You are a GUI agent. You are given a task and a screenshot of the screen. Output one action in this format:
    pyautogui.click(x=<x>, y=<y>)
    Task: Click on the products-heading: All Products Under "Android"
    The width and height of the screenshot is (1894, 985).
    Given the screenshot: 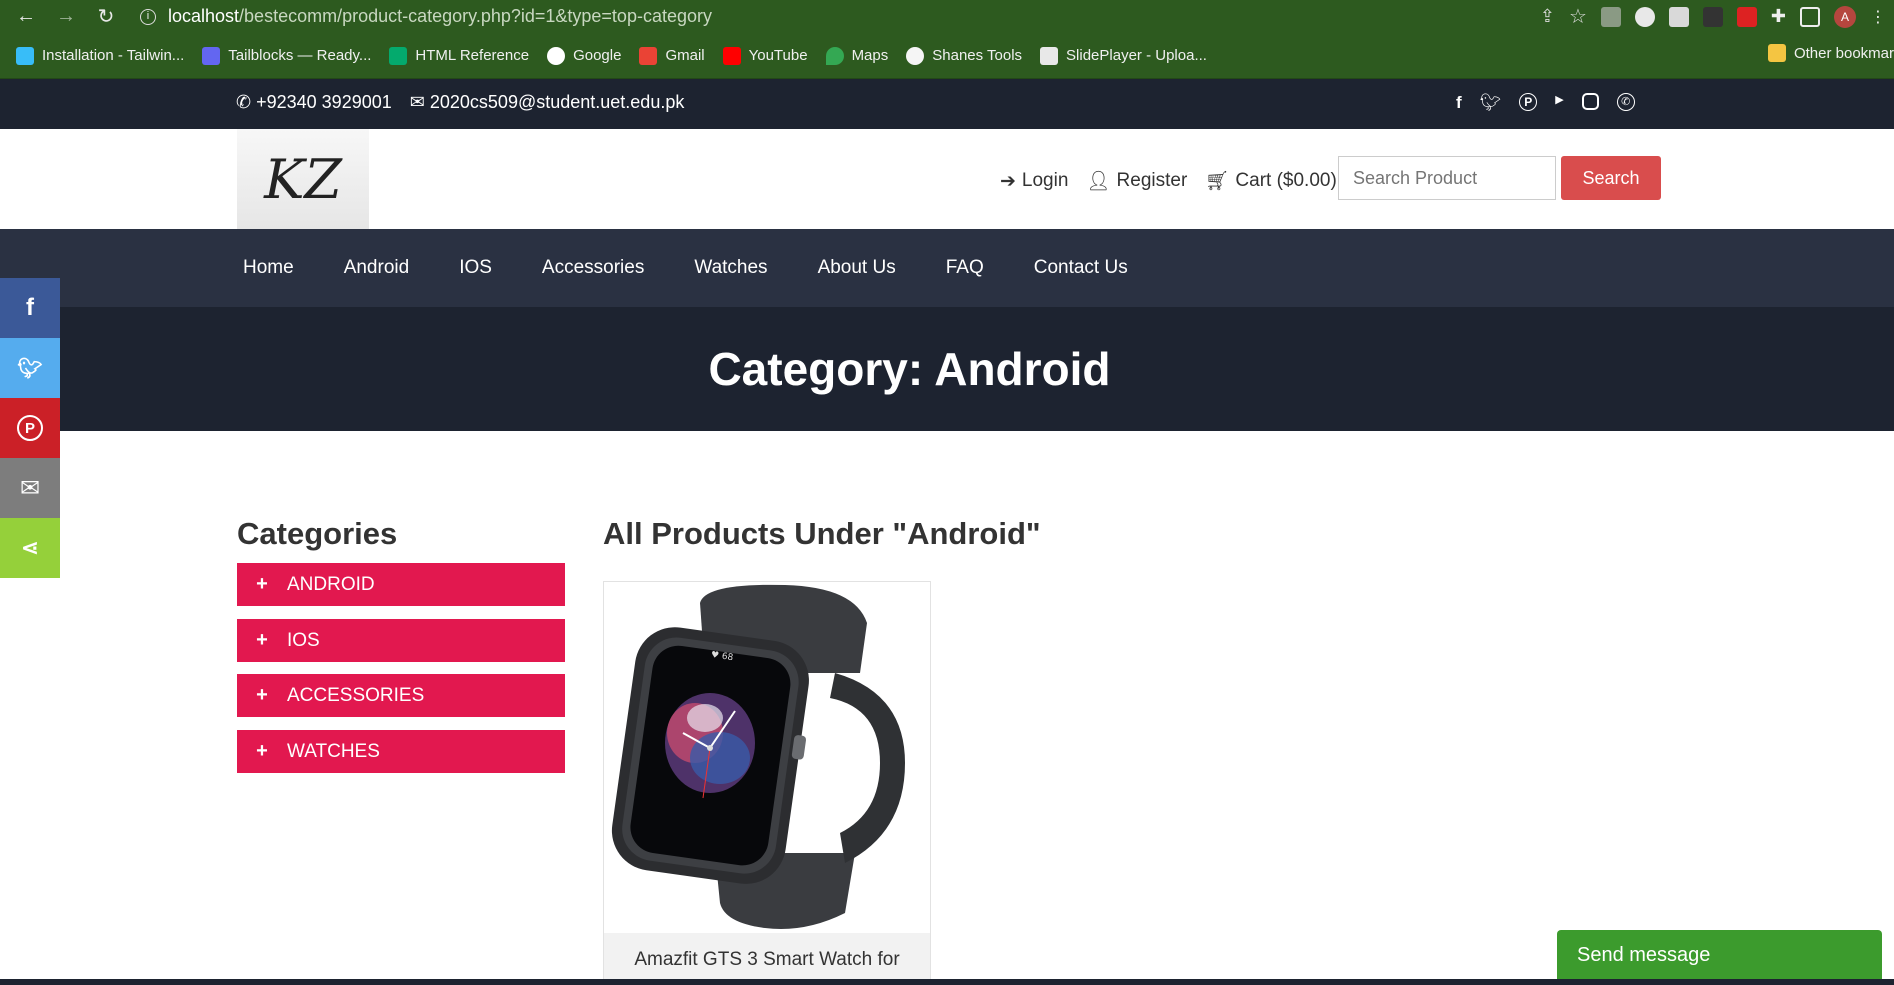 What is the action you would take?
    pyautogui.click(x=822, y=533)
    